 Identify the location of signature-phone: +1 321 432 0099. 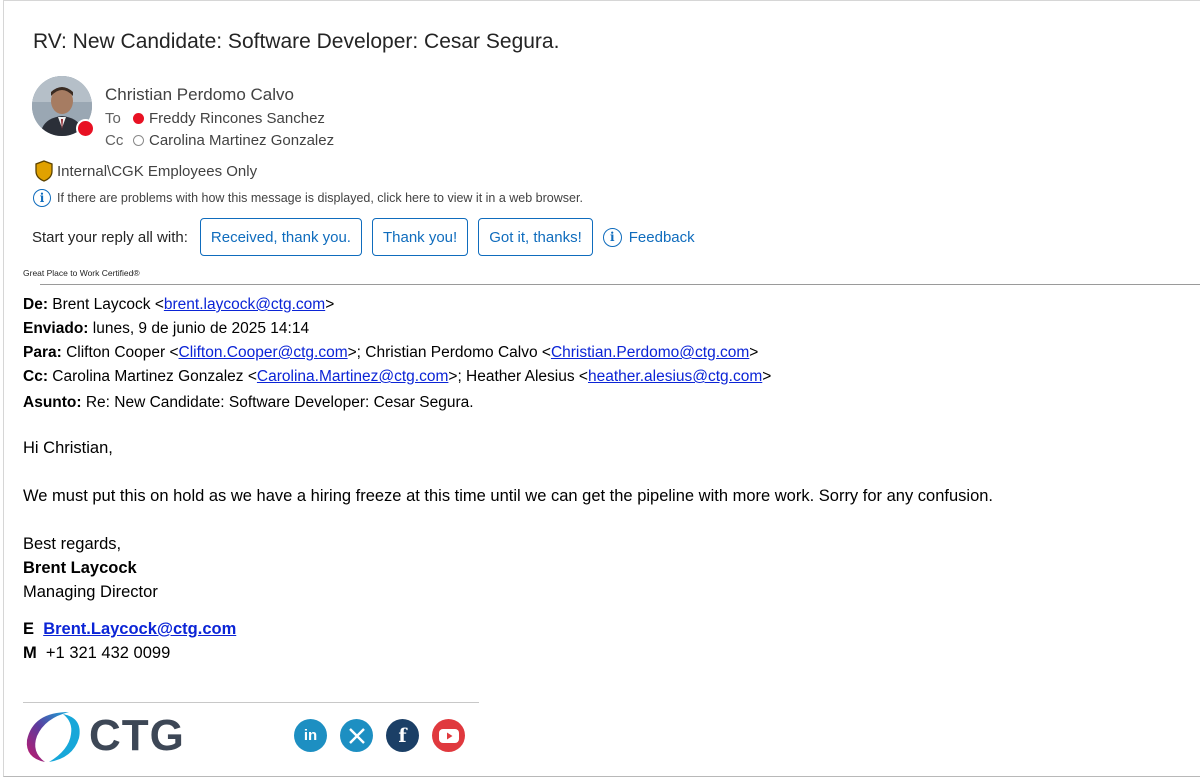
(108, 653).